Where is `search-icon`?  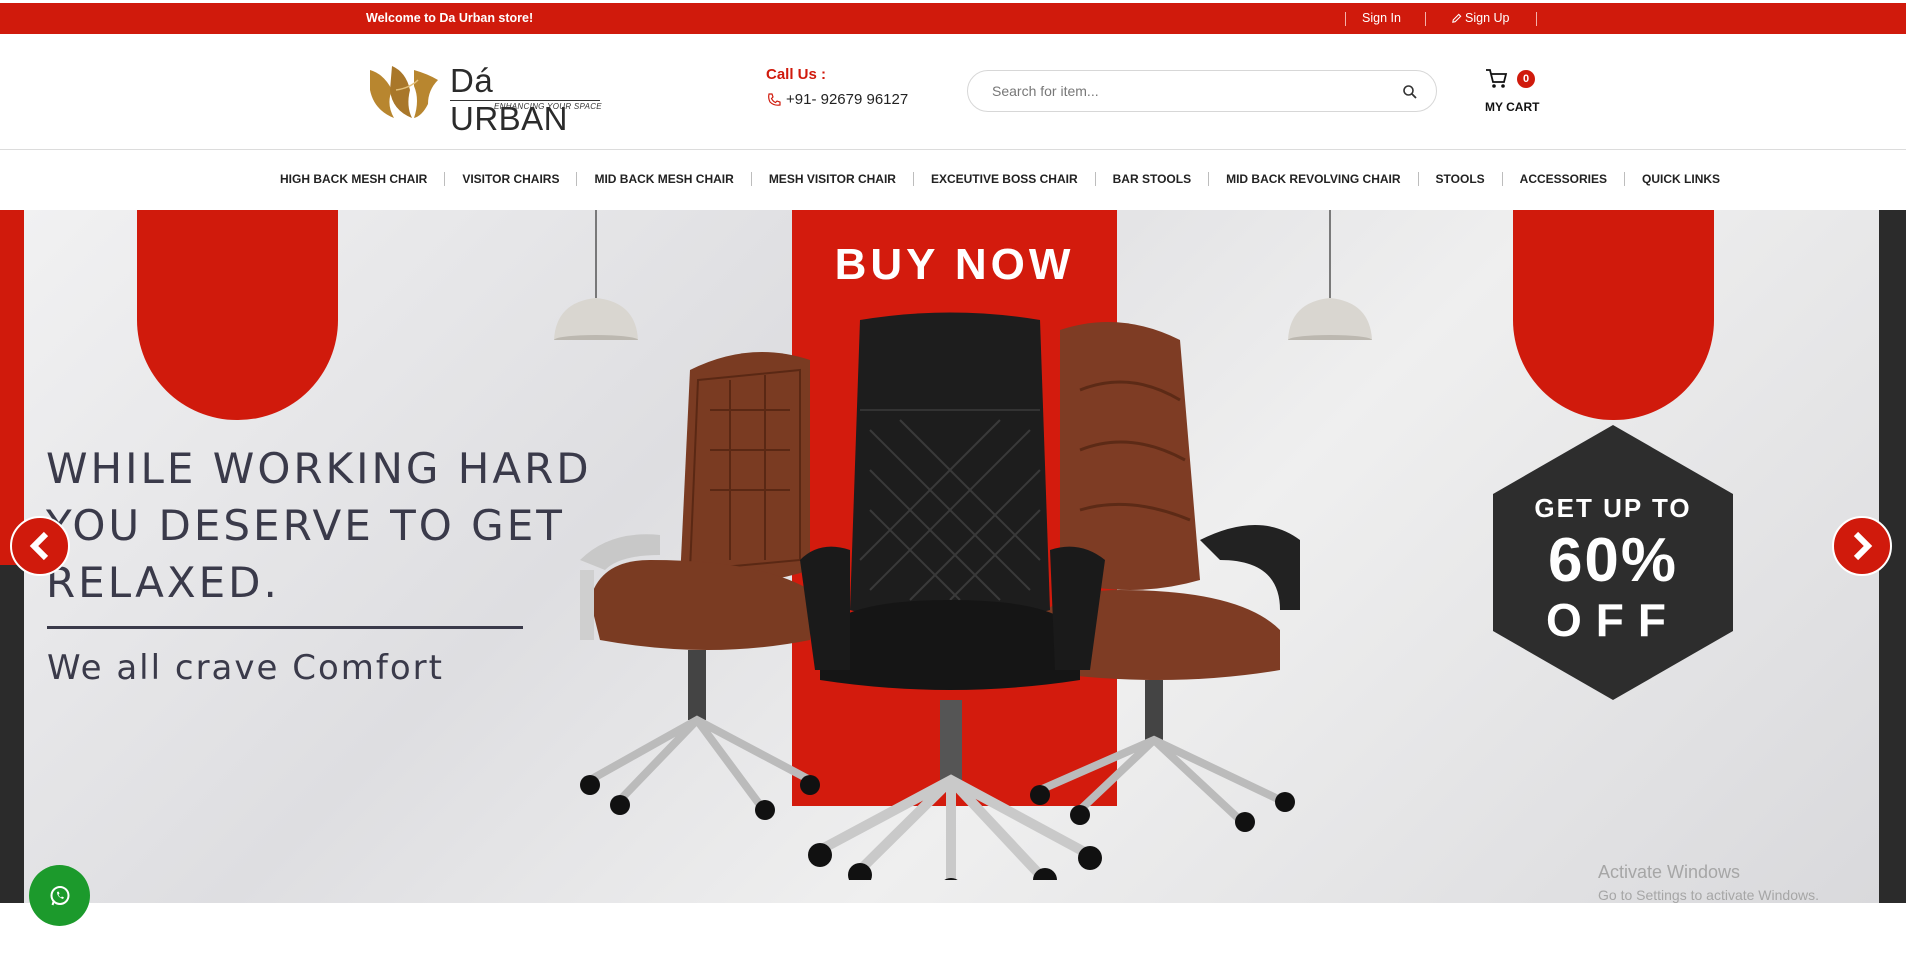
search-icon is located at coordinates (1410, 92).